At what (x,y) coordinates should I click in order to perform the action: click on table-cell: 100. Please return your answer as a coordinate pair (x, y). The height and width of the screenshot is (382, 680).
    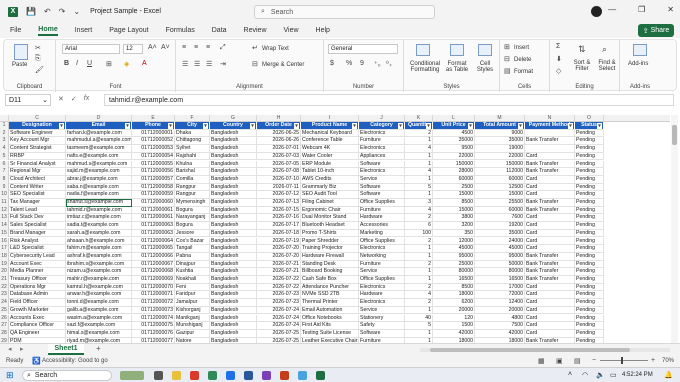
    Looking at the image, I should click on (419, 233).